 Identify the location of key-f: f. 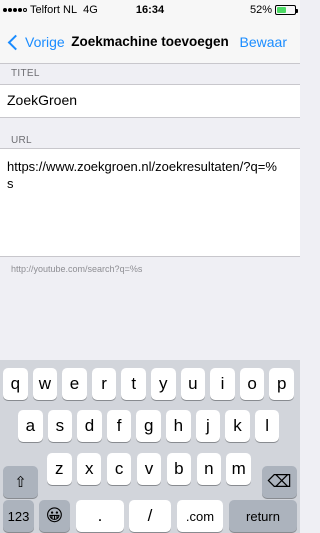
(119, 426).